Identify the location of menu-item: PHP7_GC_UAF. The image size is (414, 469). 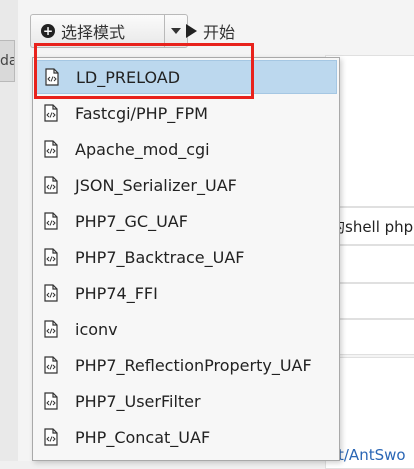
(186, 221).